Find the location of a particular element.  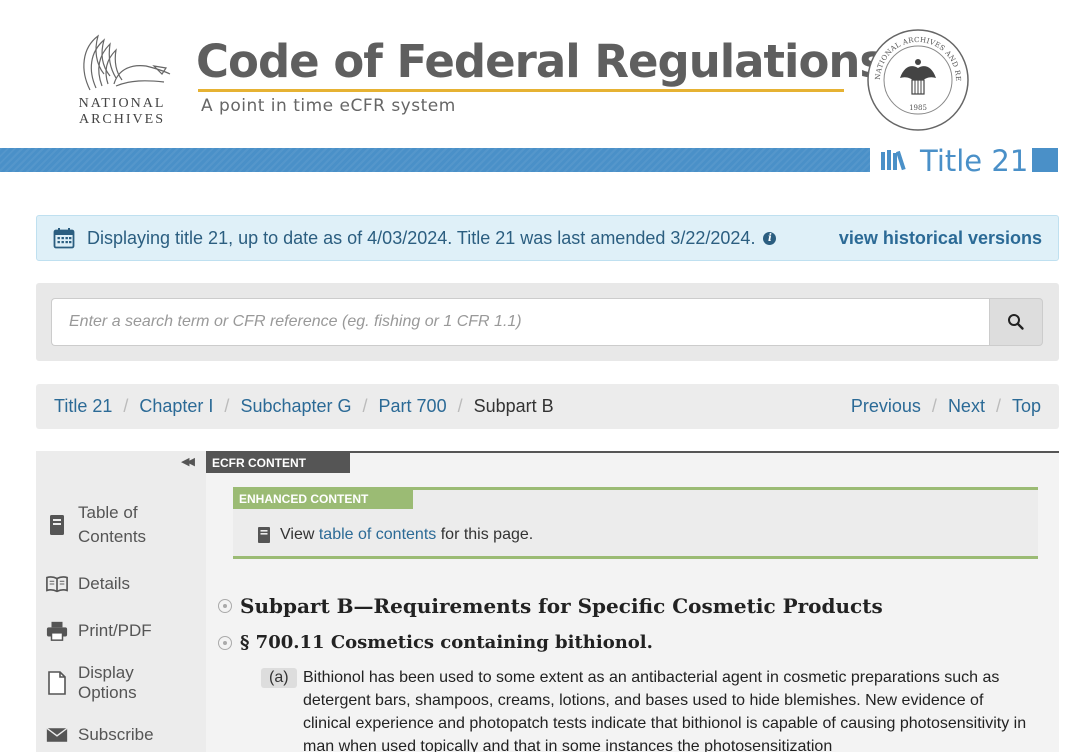

seal-year: 1985 is located at coordinates (918, 108).